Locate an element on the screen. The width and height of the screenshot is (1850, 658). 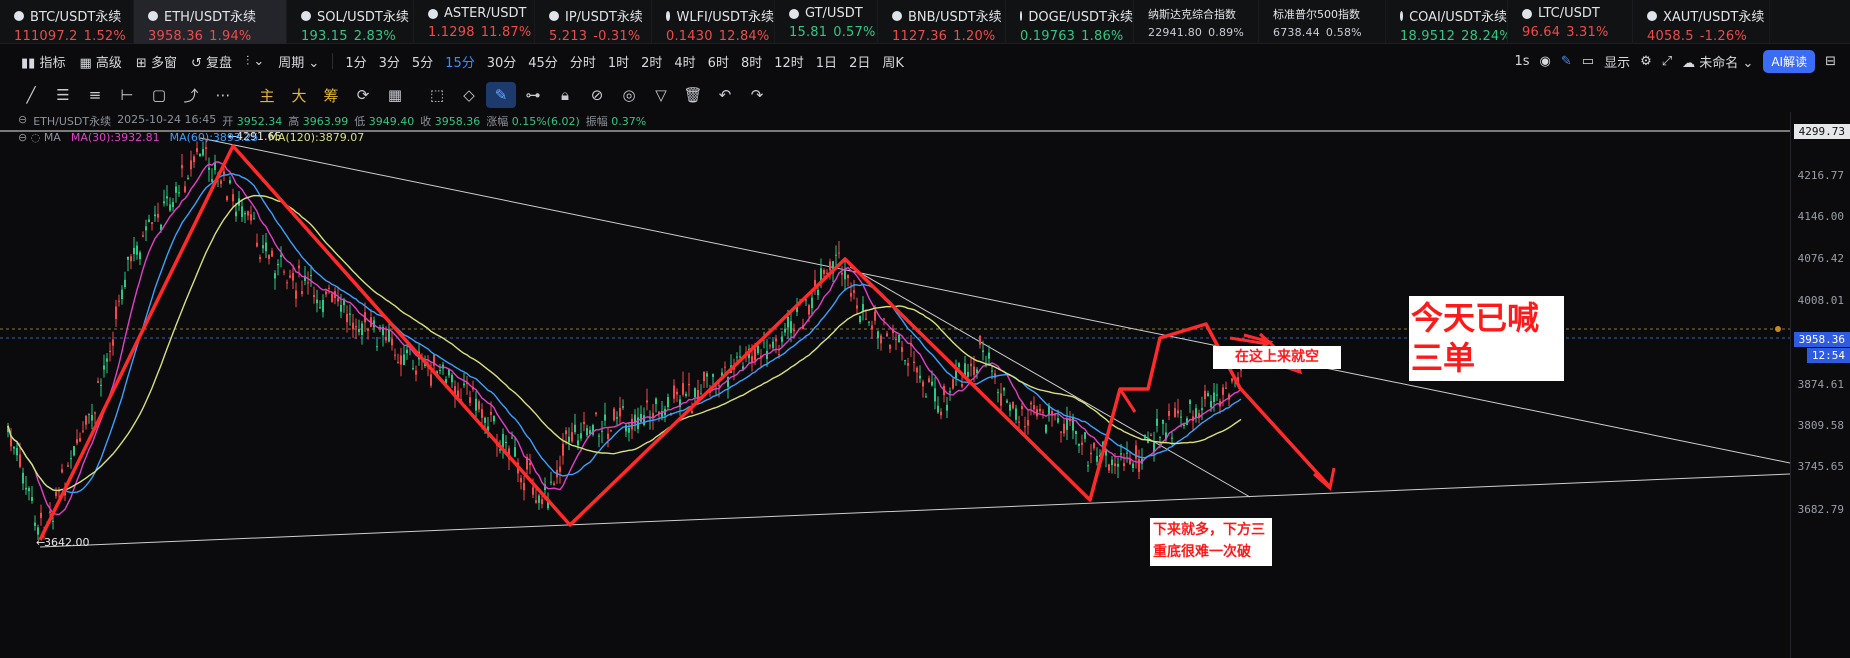
ticker-tab: GT/USDT 15.81 0.57% is located at coordinates (826, 22).